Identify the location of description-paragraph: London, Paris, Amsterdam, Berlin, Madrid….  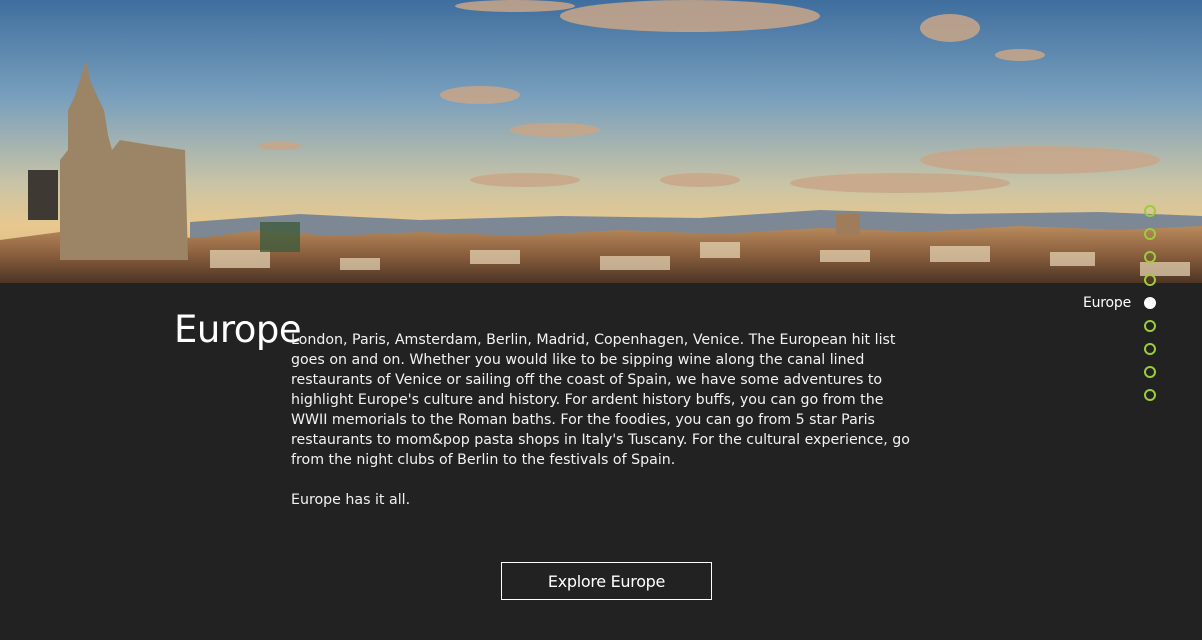
(600, 400).